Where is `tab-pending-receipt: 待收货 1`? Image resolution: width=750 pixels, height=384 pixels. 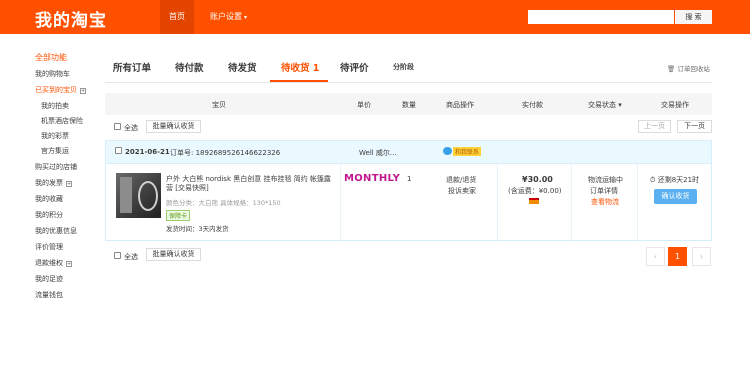 tab-pending-receipt: 待收货 1 is located at coordinates (300, 67).